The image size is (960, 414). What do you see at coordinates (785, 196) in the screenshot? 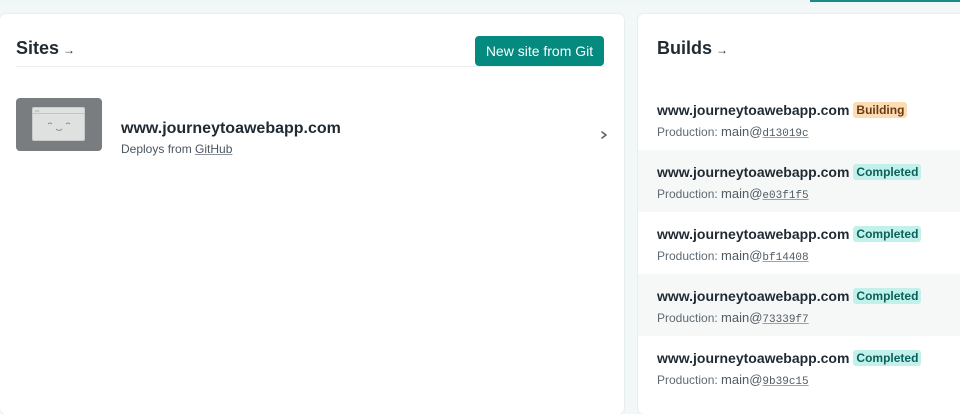
I see `commit-sha-link: e03f1f5` at bounding box center [785, 196].